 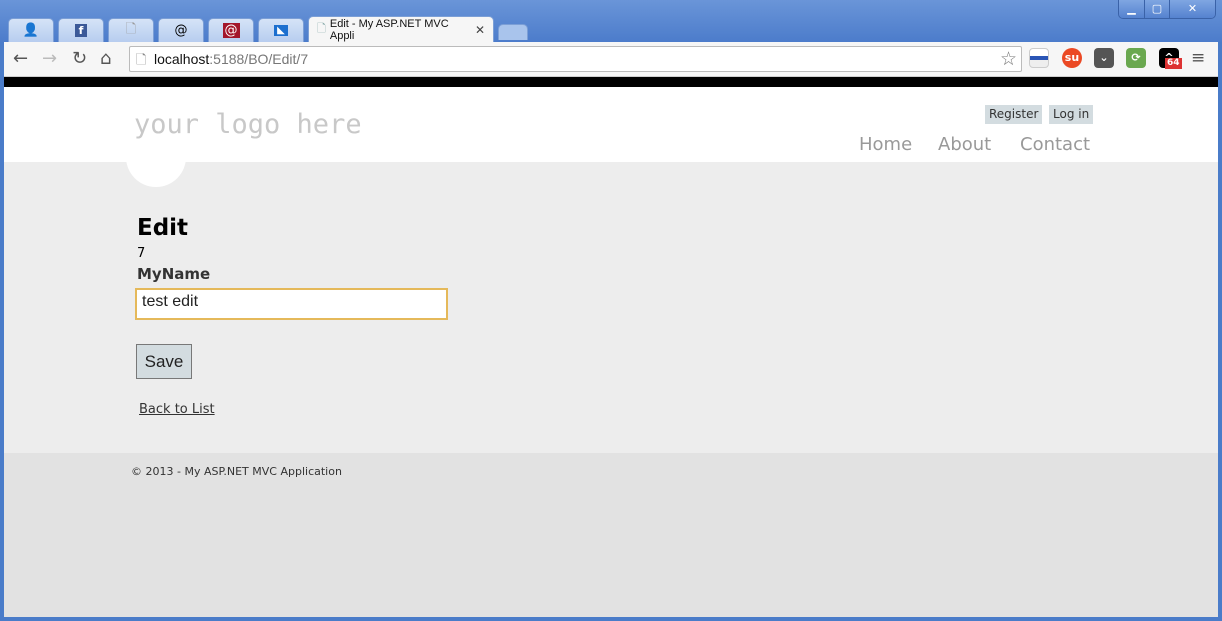 I want to click on pocket-icon: ⌄, so click(x=1104, y=58).